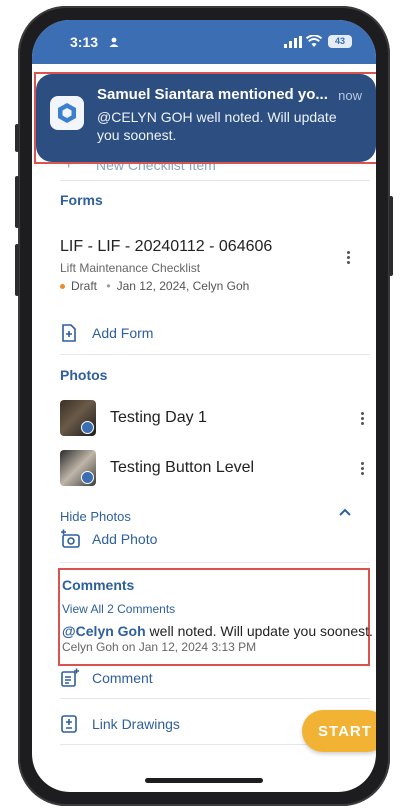 This screenshot has width=408, height=812. What do you see at coordinates (104, 631) in the screenshot?
I see `comment-mention: @Celyn Goh` at bounding box center [104, 631].